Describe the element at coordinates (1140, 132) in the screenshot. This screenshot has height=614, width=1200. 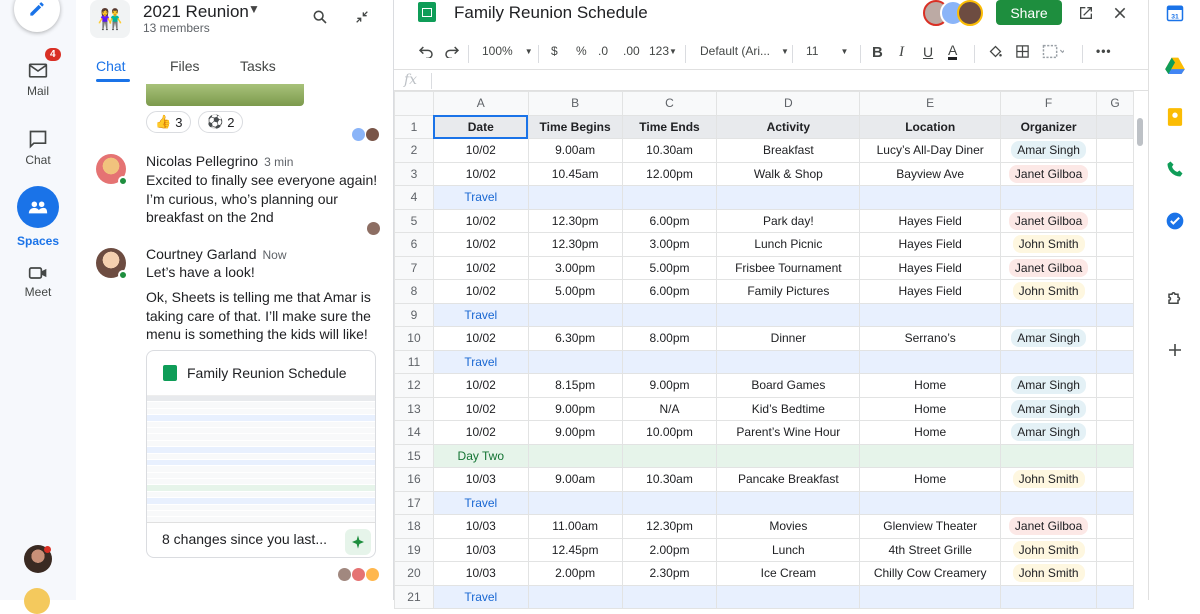
I see `vertical-scrollbar` at that location.